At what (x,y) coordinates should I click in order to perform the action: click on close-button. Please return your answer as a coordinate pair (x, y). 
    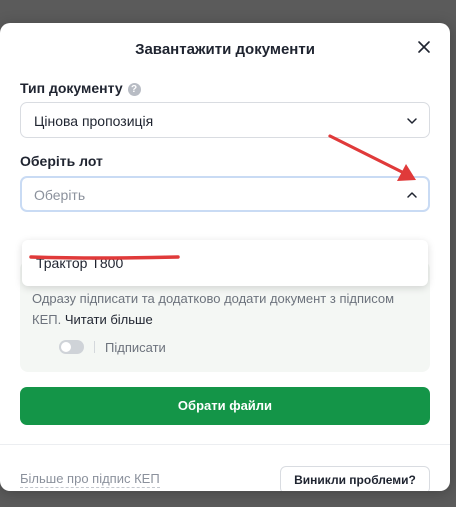
    Looking at the image, I should click on (424, 47).